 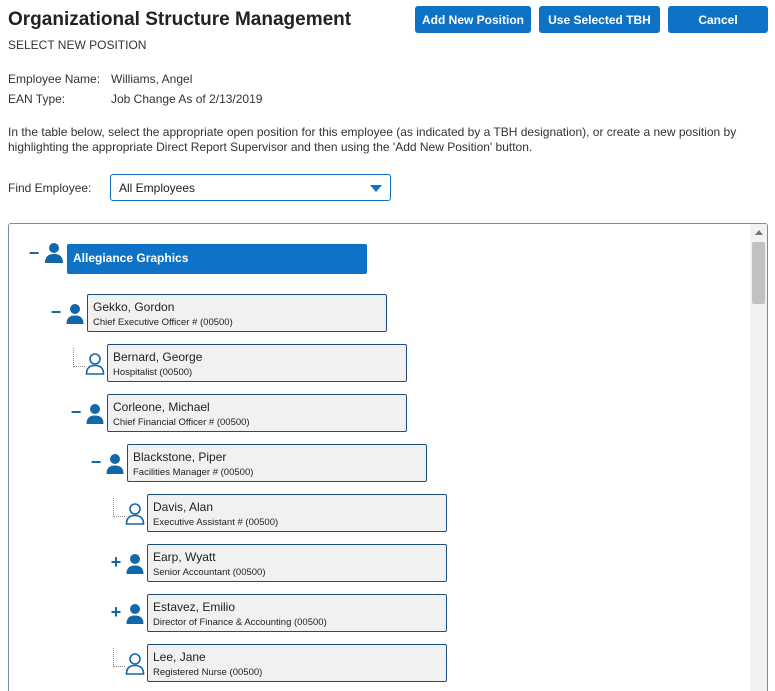 I want to click on employee-position-title: Chief Financial Officer # (00500), so click(x=181, y=422).